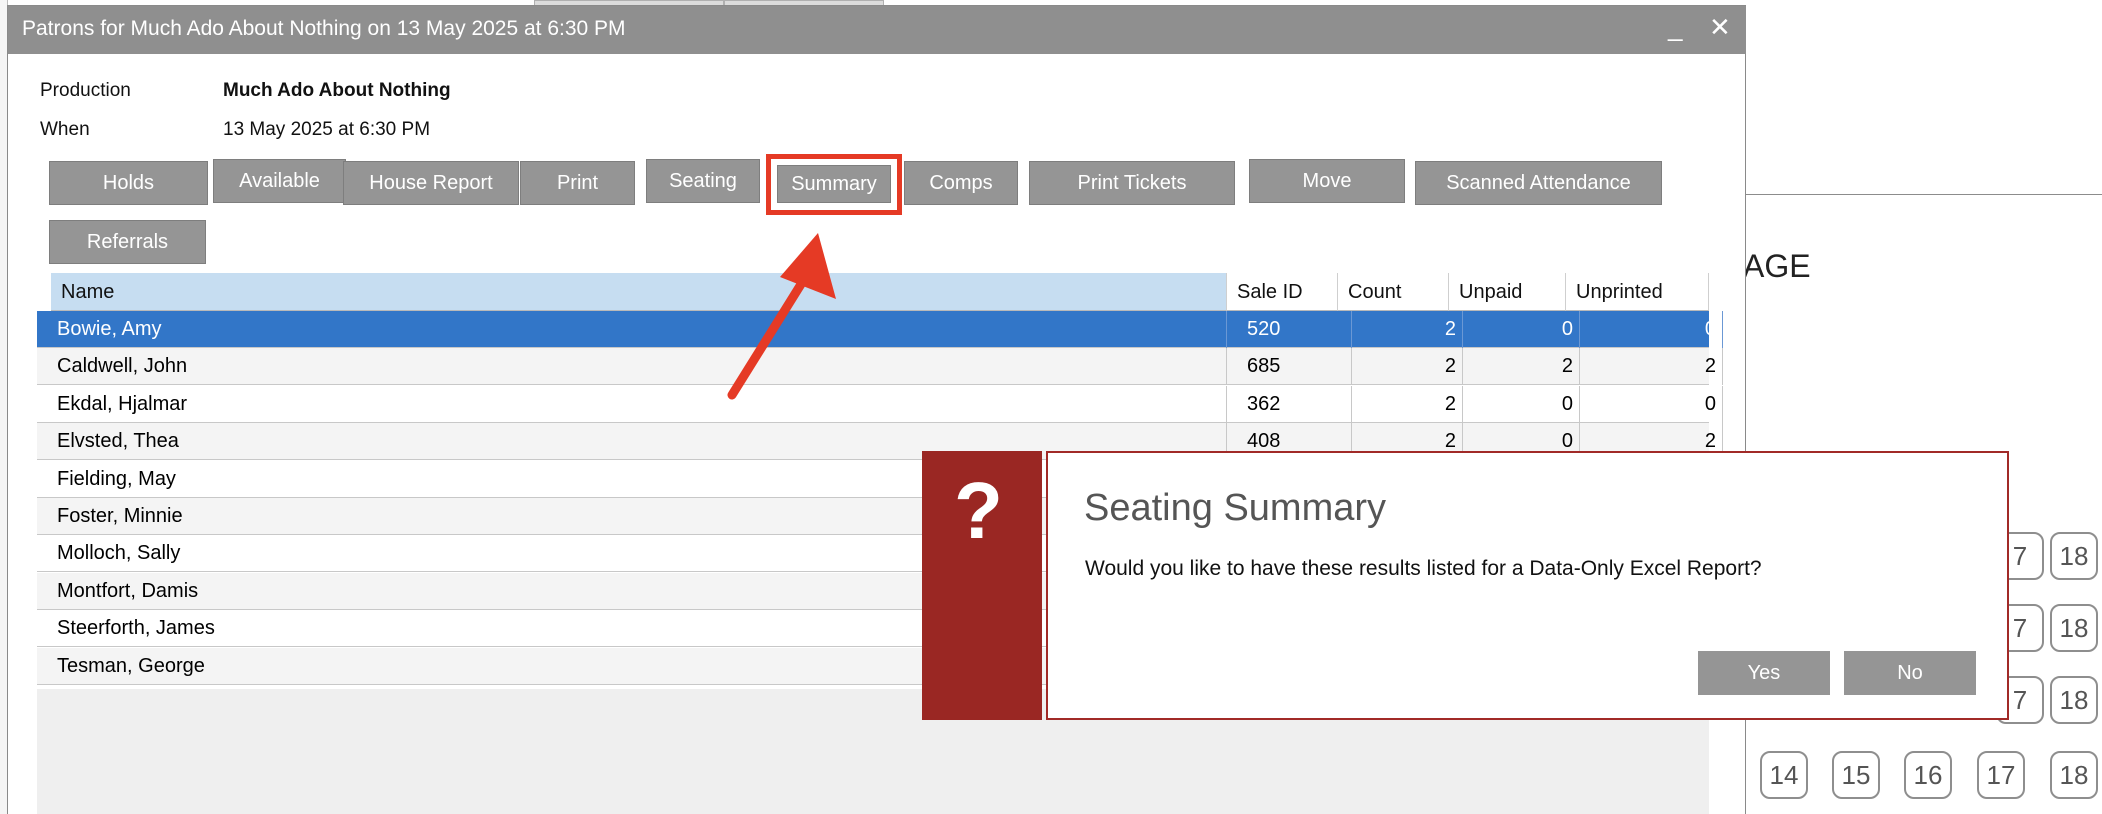 The image size is (2102, 814). What do you see at coordinates (639, 329) in the screenshot?
I see `cell-name: Bowie, Amy` at bounding box center [639, 329].